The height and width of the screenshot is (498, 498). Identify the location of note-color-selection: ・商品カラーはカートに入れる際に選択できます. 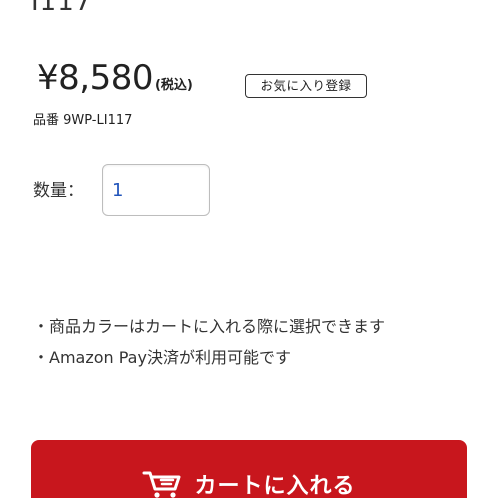
(209, 326).